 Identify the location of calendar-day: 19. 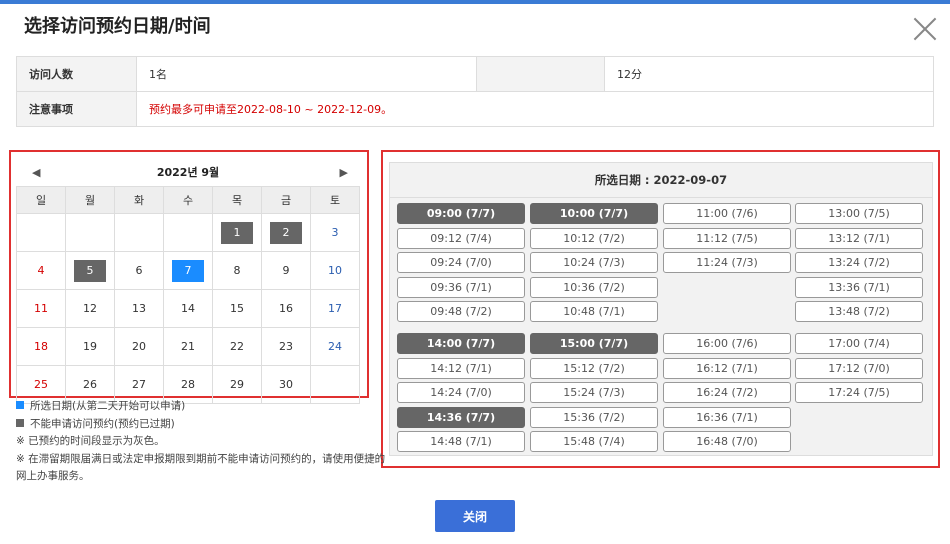
(90, 346).